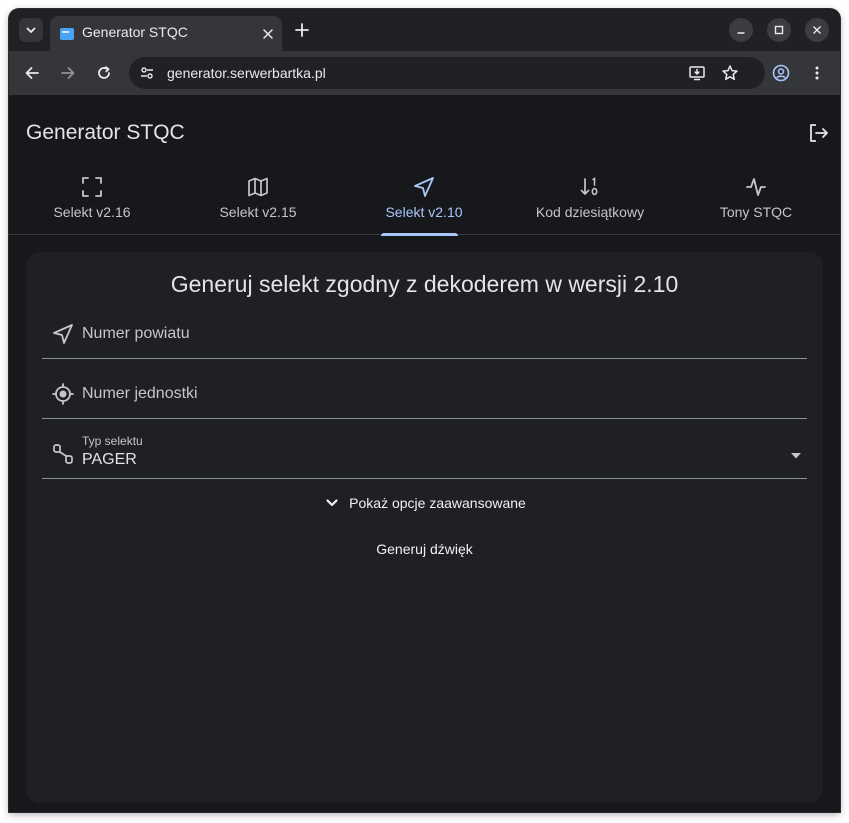 This screenshot has height=823, width=849. I want to click on arrow-drop-down-icon, so click(796, 456).